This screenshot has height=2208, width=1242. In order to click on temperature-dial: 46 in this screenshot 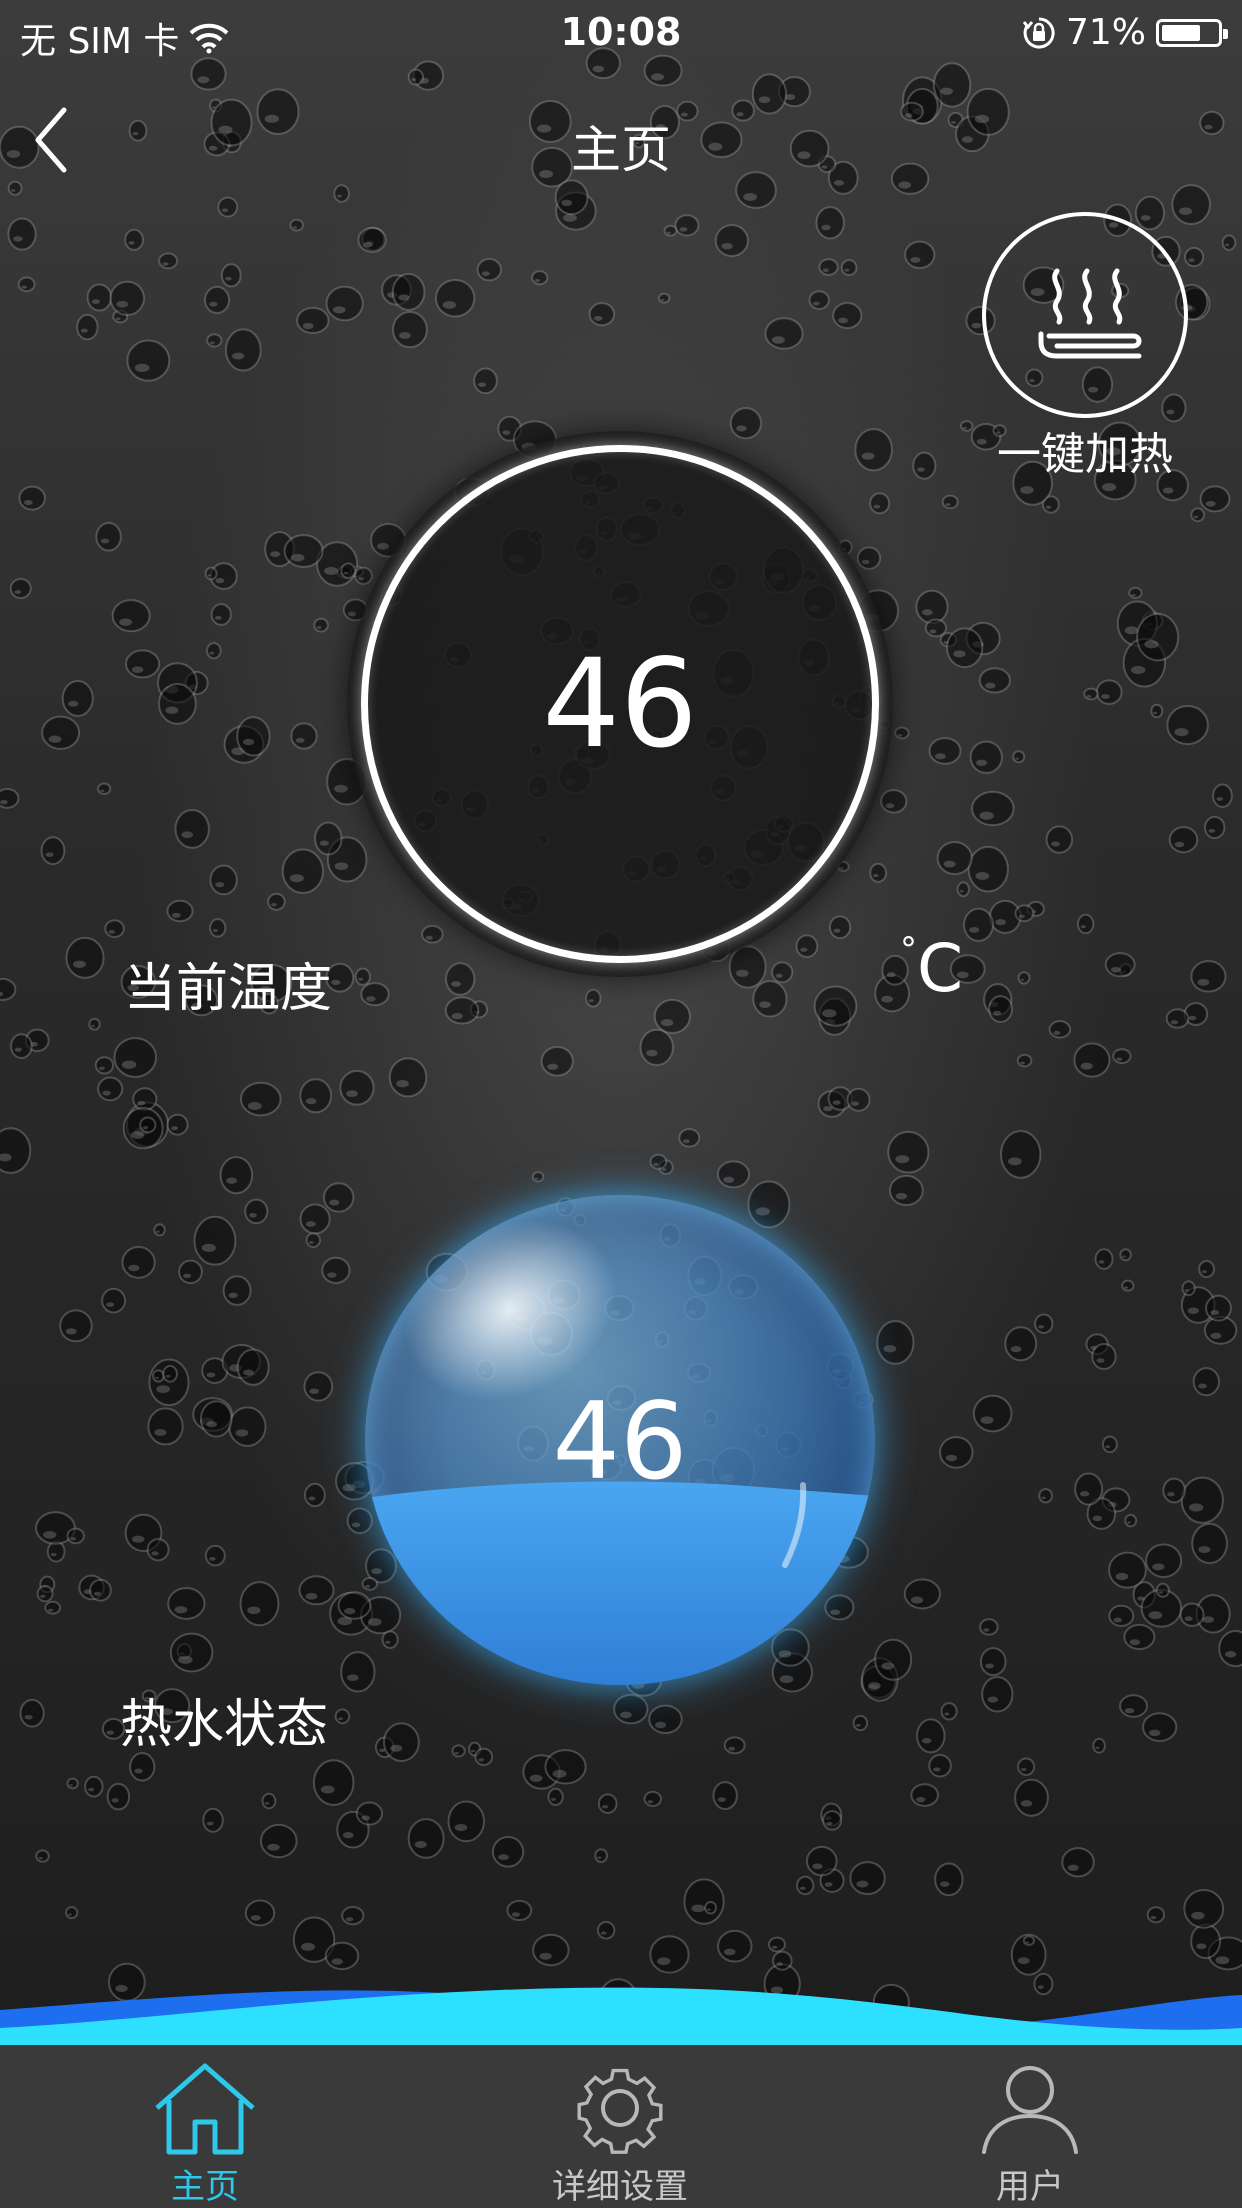, I will do `click(620, 704)`.